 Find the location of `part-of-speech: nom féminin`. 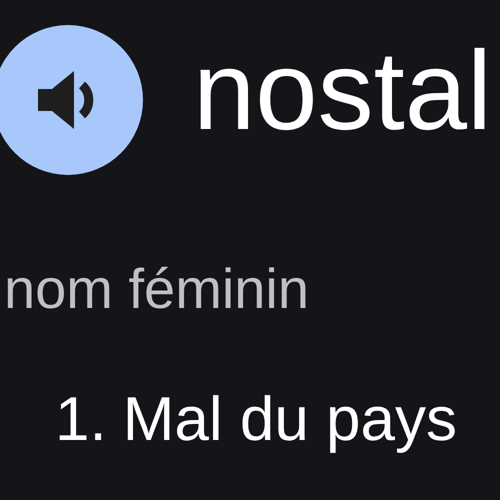

part-of-speech: nom féminin is located at coordinates (157, 289).